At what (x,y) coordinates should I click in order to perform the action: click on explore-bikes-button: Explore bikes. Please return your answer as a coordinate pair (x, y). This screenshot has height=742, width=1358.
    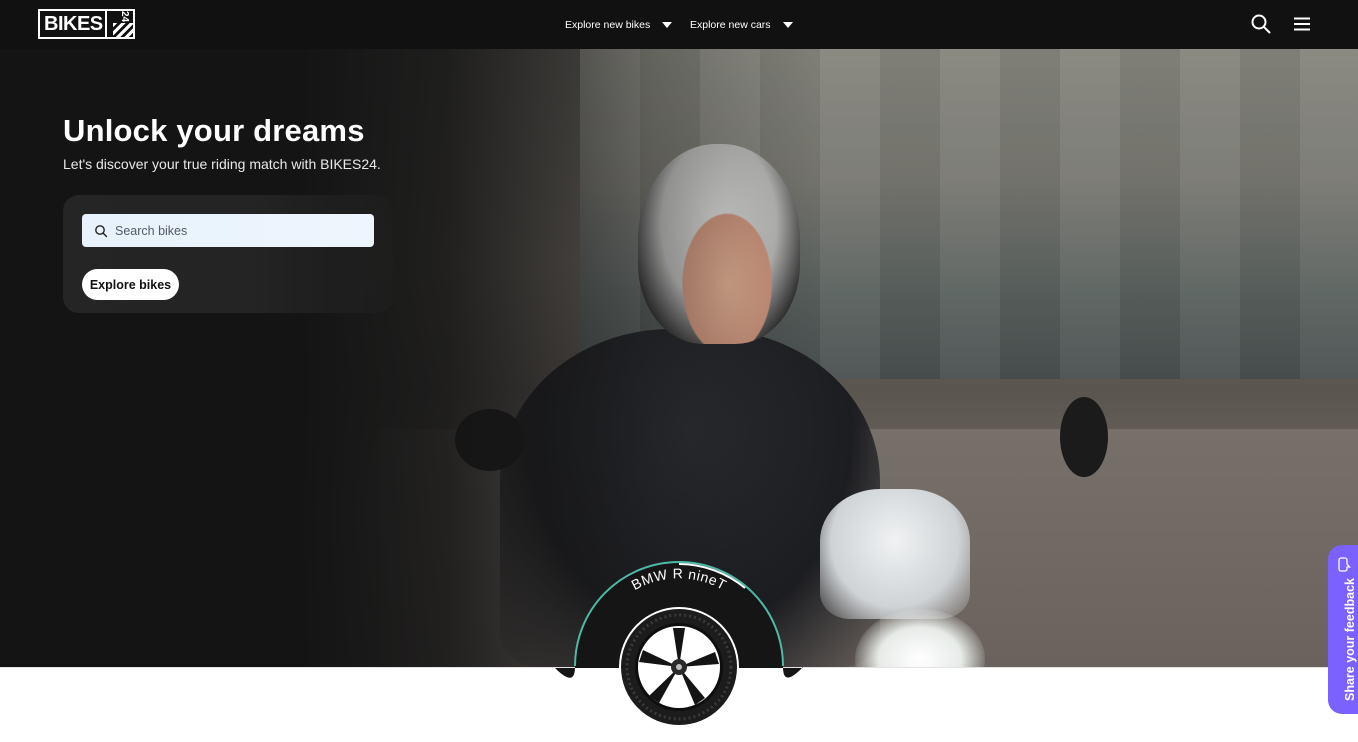
    Looking at the image, I should click on (130, 284).